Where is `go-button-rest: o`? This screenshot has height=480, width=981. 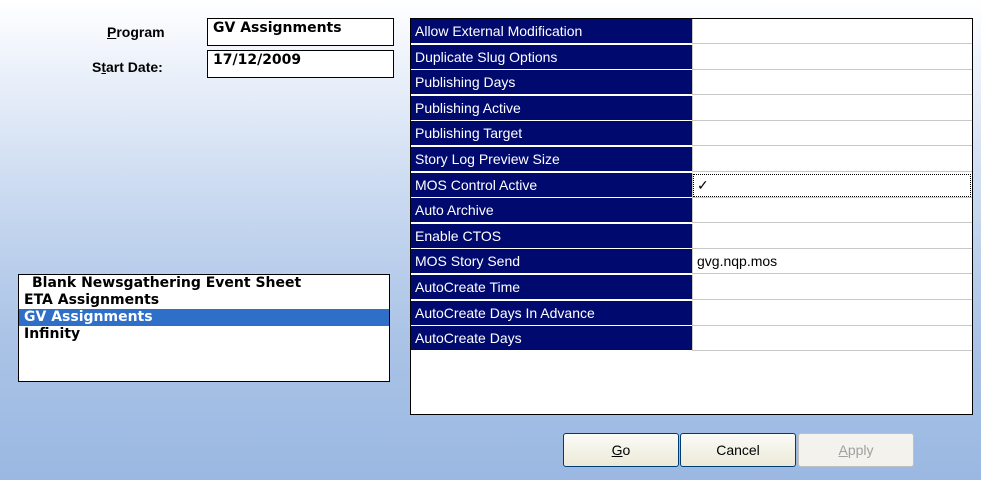
go-button-rest: o is located at coordinates (626, 450).